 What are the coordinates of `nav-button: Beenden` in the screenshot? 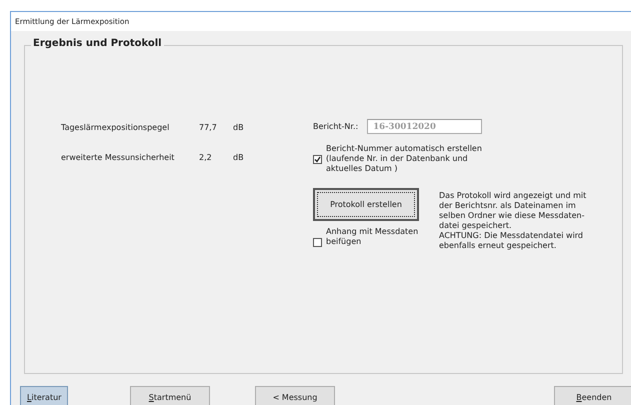 It's located at (592, 395).